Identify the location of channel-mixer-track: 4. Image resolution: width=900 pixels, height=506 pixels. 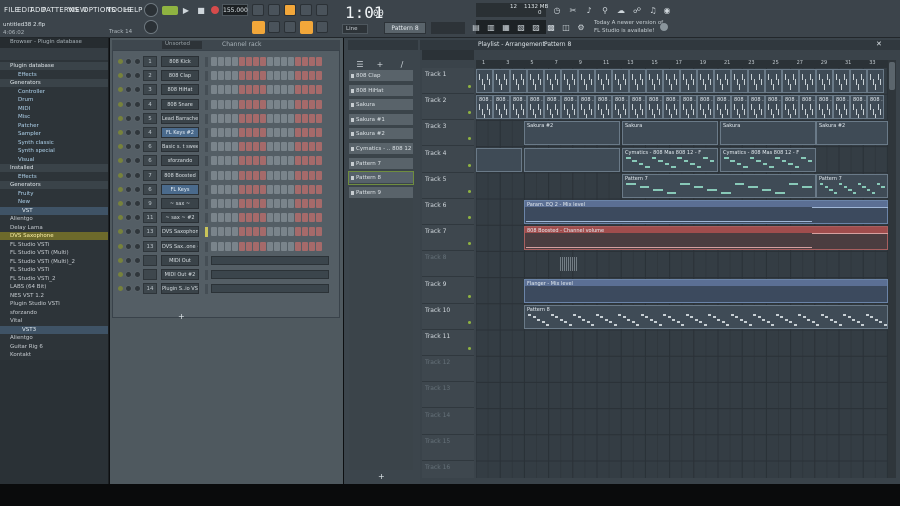
(150, 104).